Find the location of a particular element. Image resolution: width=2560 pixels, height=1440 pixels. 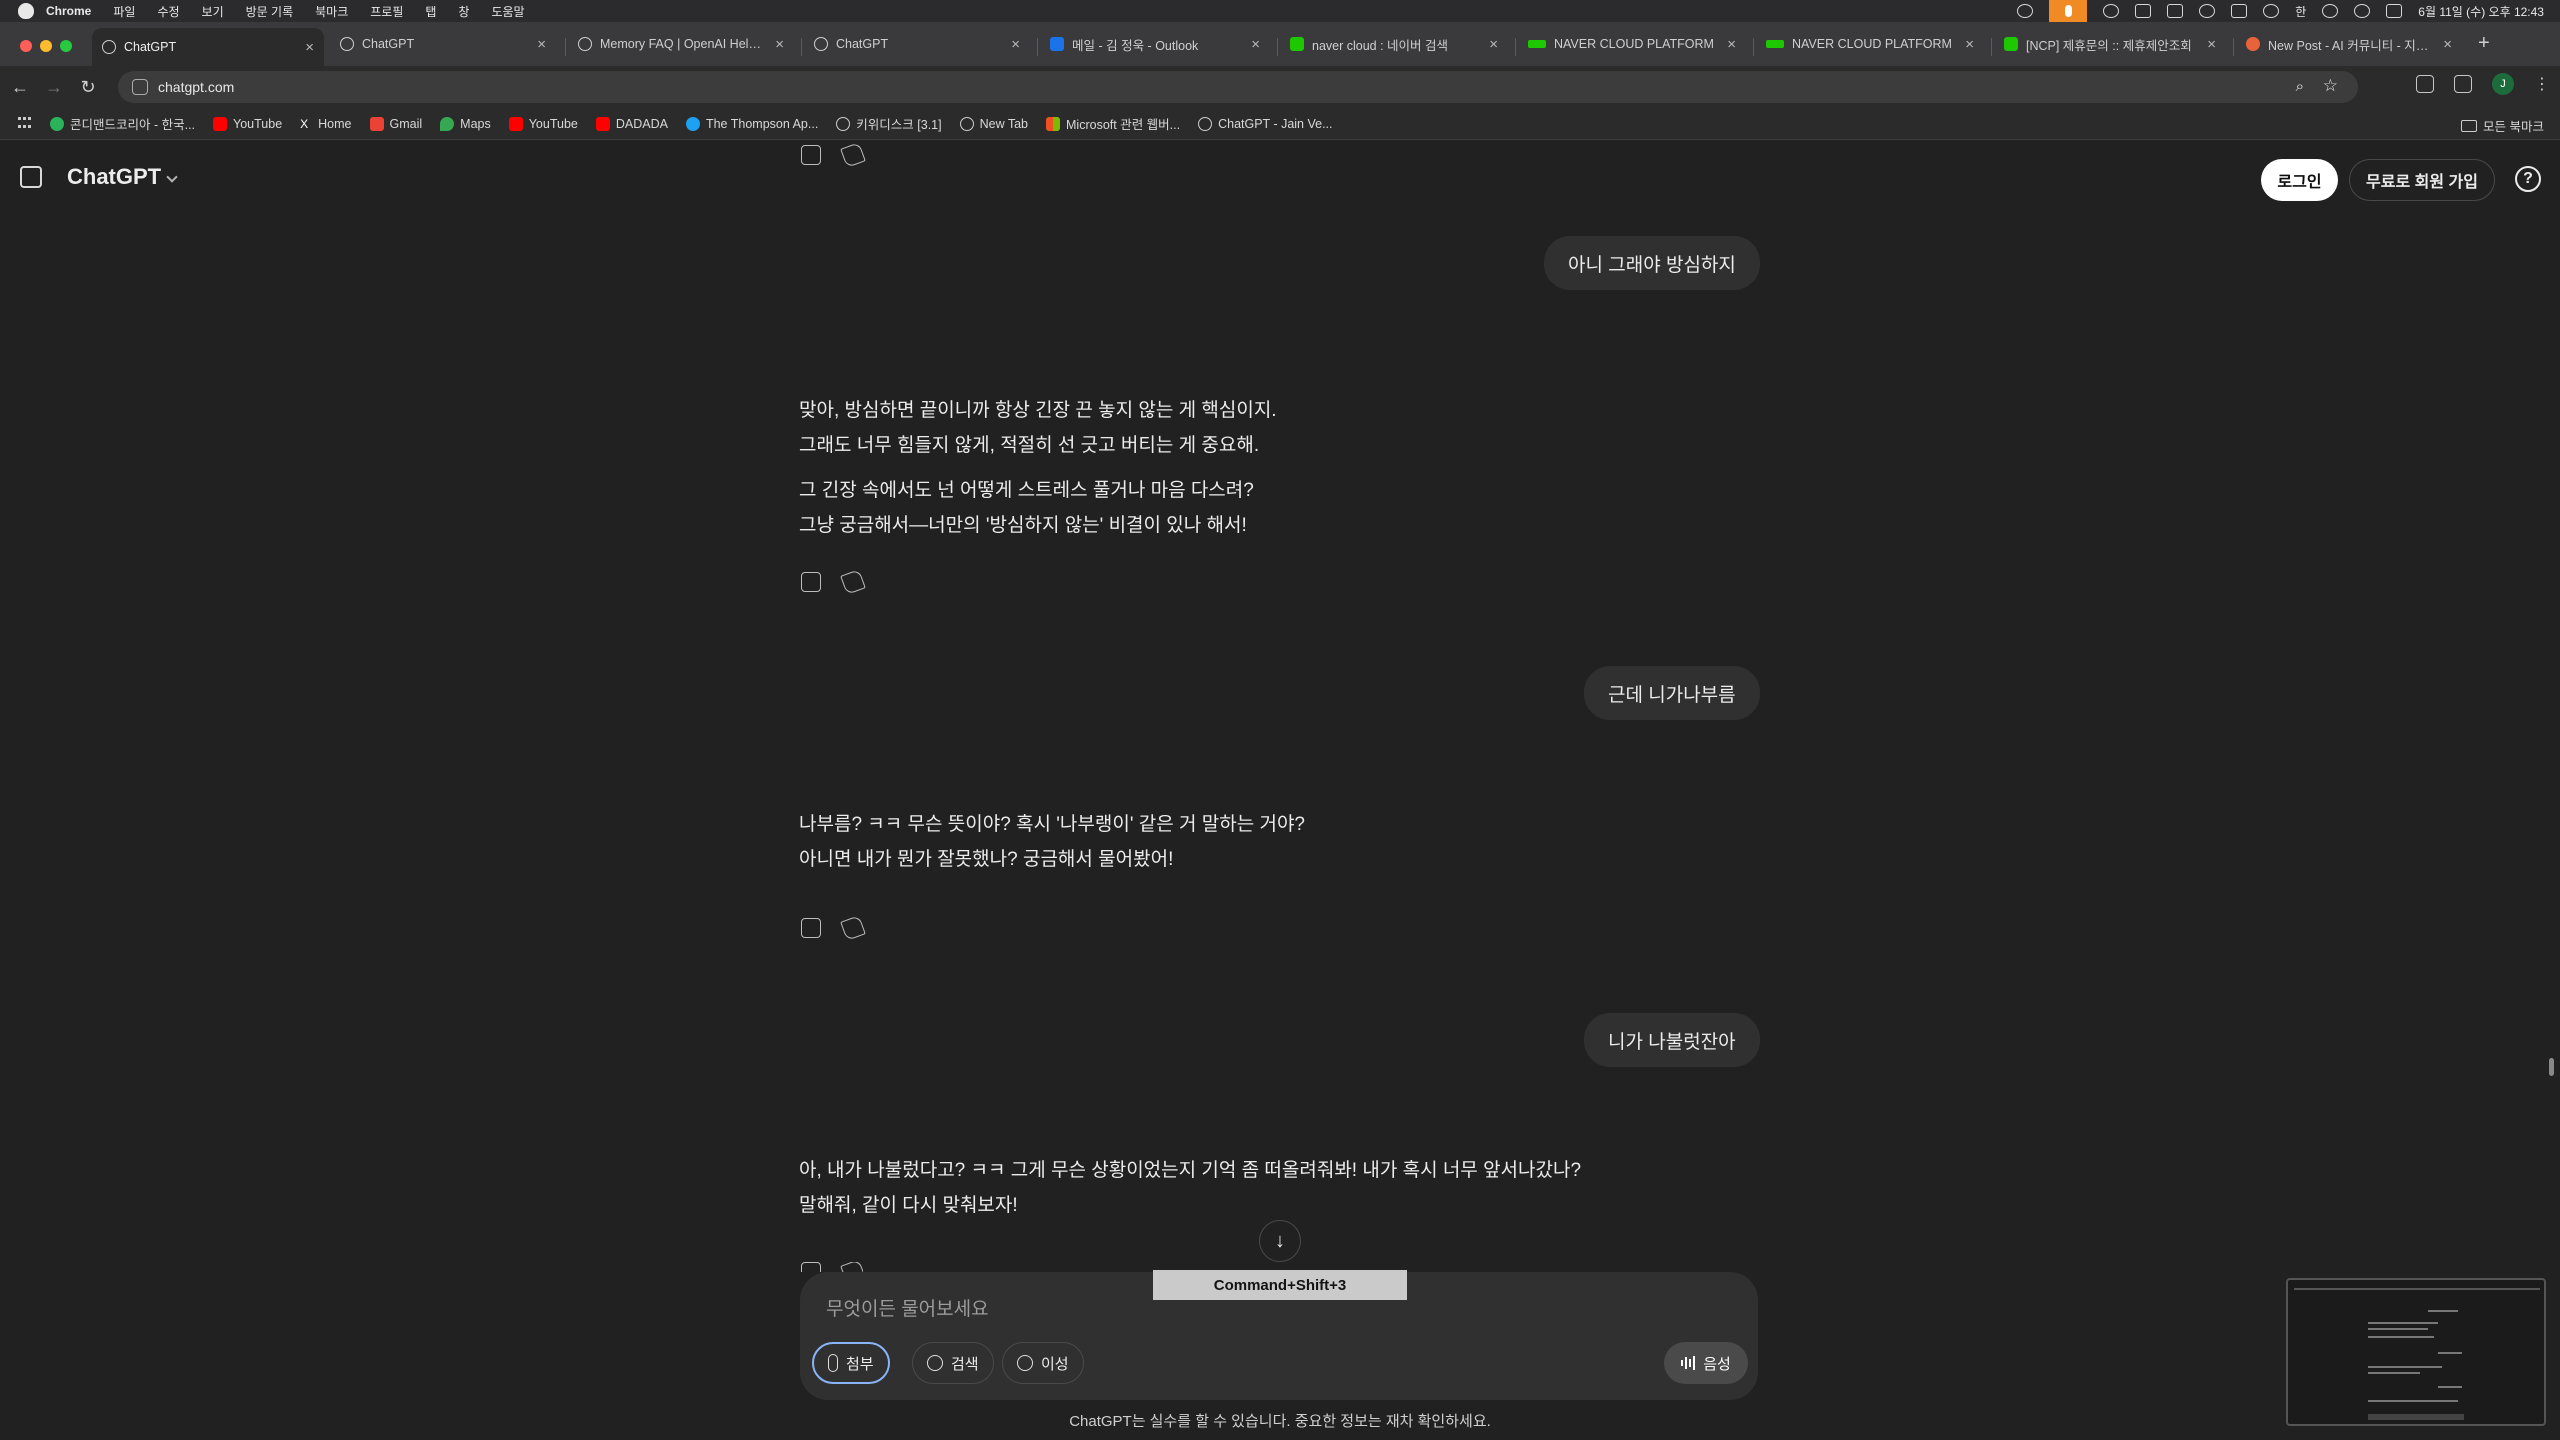

control-center-icon is located at coordinates (2394, 11).